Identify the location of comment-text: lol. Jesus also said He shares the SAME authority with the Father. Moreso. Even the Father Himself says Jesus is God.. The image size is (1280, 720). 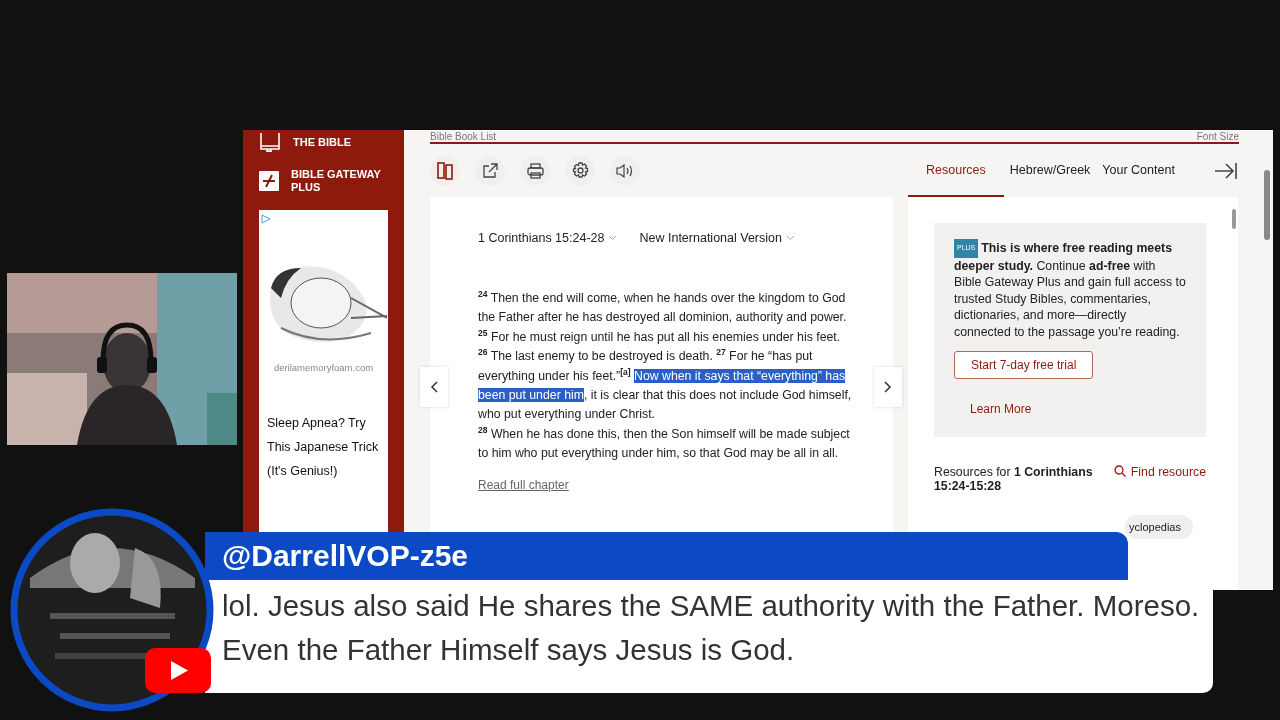
(709, 636).